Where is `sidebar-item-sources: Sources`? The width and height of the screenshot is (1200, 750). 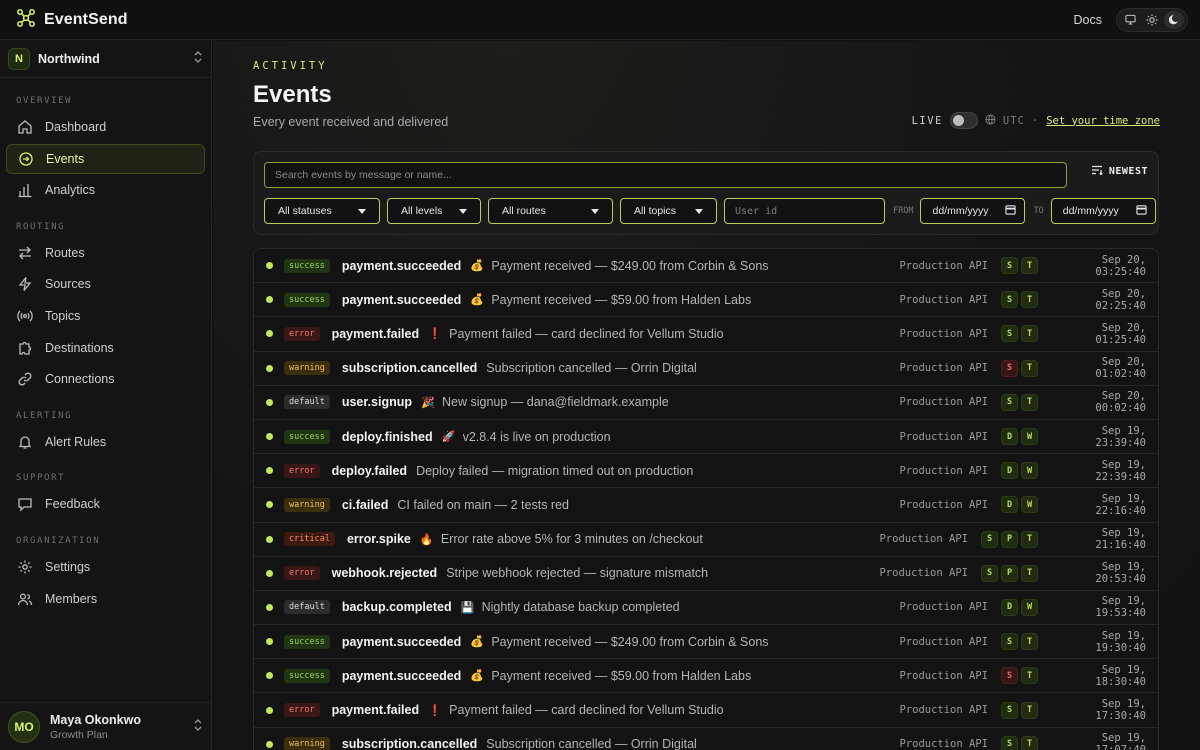
sidebar-item-sources: Sources is located at coordinates (105, 284).